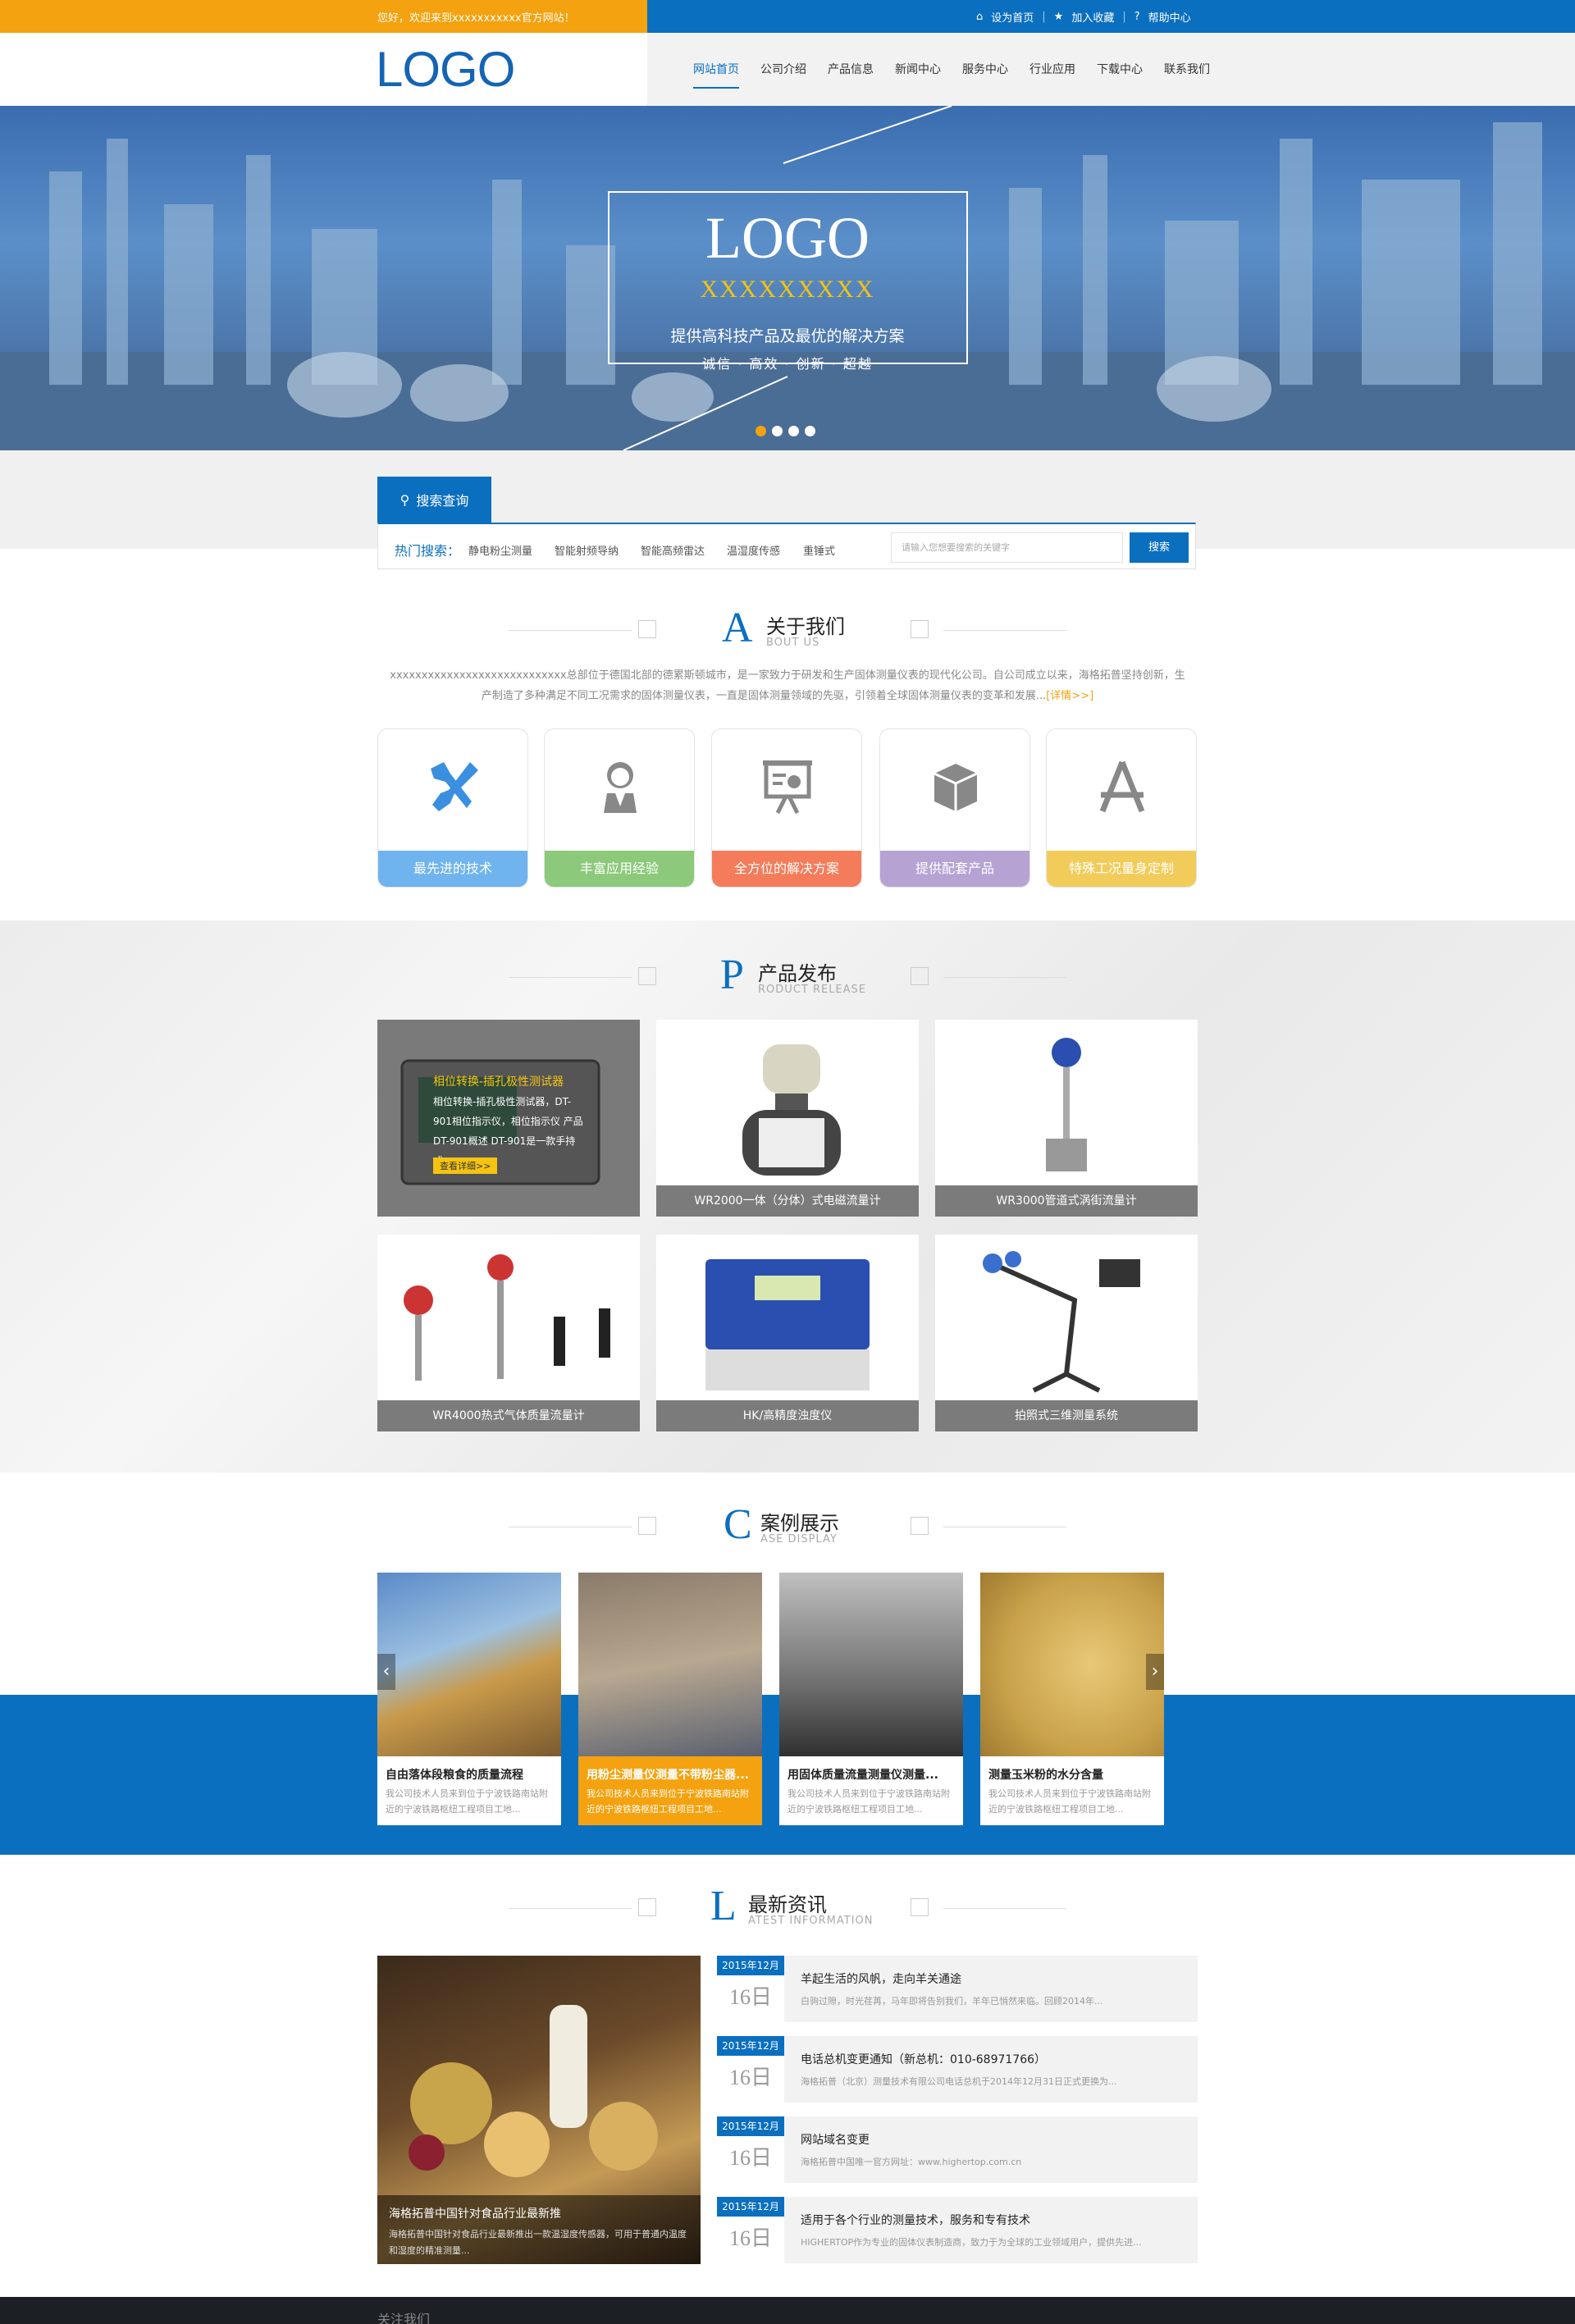 The image size is (1575, 2324). Describe the element at coordinates (1122, 869) in the screenshot. I see `feature-label: 特殊工况量身定制` at that location.